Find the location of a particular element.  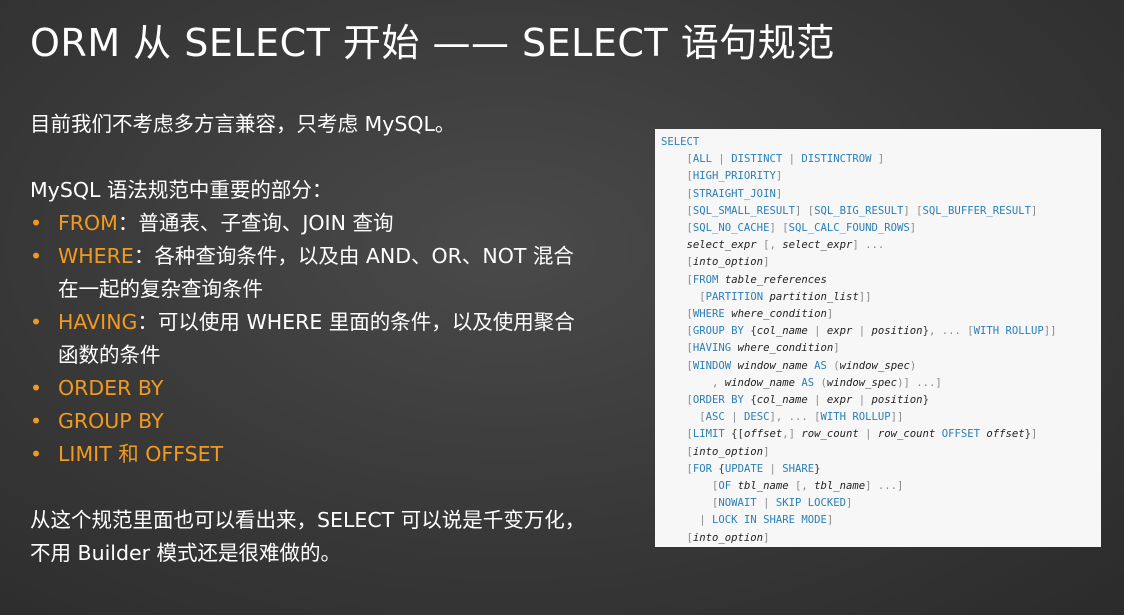

syntax-keyword: ALL is located at coordinates (702, 159).